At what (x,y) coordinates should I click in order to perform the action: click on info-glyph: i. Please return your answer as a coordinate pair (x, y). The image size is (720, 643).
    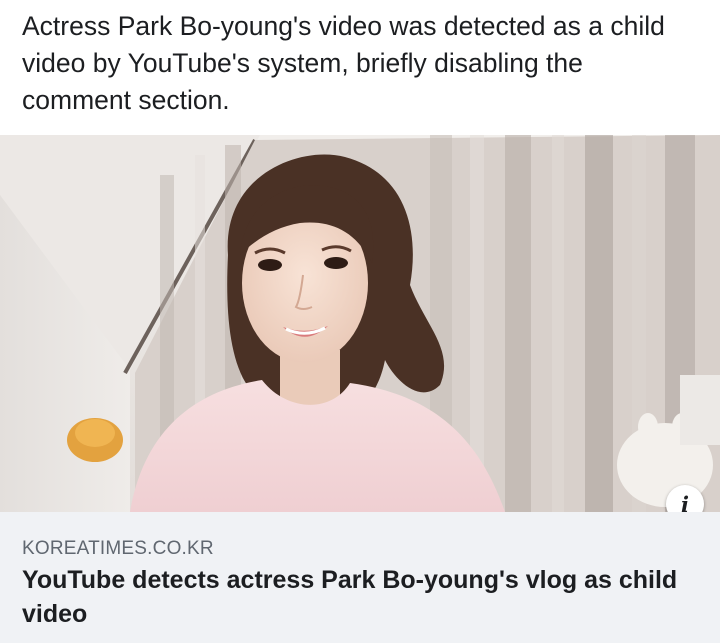
    Looking at the image, I should click on (685, 502).